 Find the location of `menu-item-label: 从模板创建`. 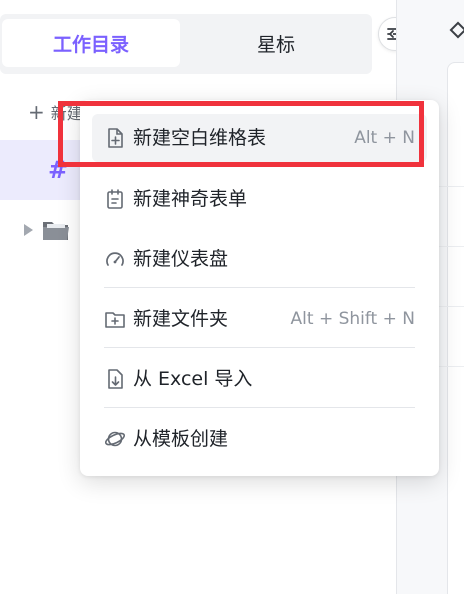

menu-item-label: 从模板创建 is located at coordinates (181, 439).